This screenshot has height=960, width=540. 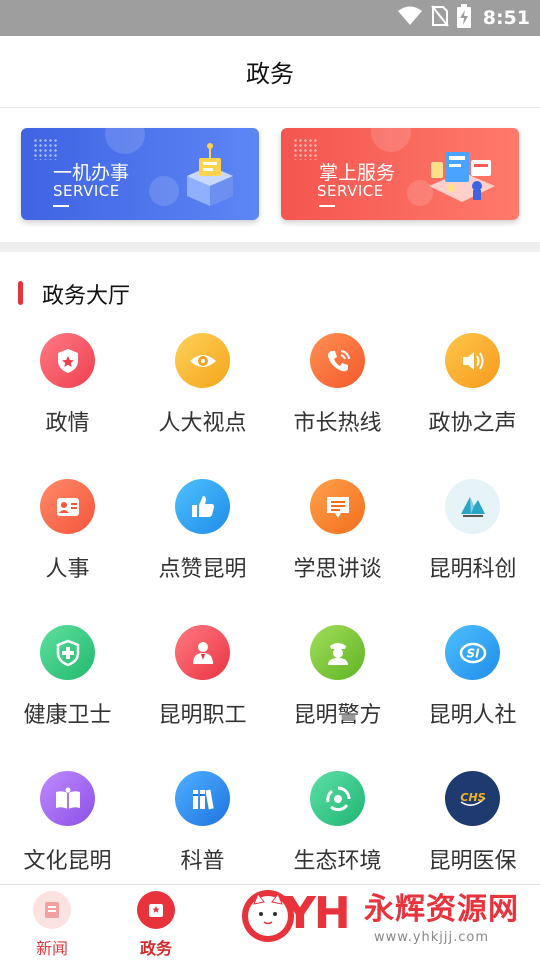 What do you see at coordinates (91, 173) in the screenshot?
I see `banner-title: 一机办事` at bounding box center [91, 173].